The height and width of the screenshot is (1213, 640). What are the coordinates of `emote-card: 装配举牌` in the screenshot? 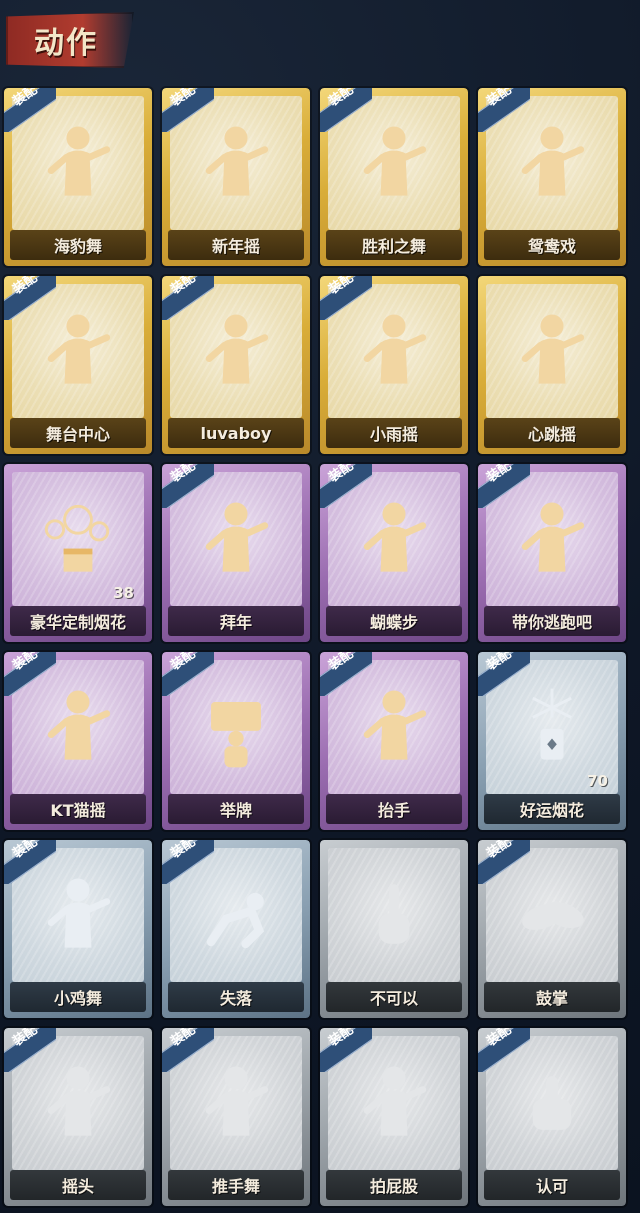 It's located at (236, 741).